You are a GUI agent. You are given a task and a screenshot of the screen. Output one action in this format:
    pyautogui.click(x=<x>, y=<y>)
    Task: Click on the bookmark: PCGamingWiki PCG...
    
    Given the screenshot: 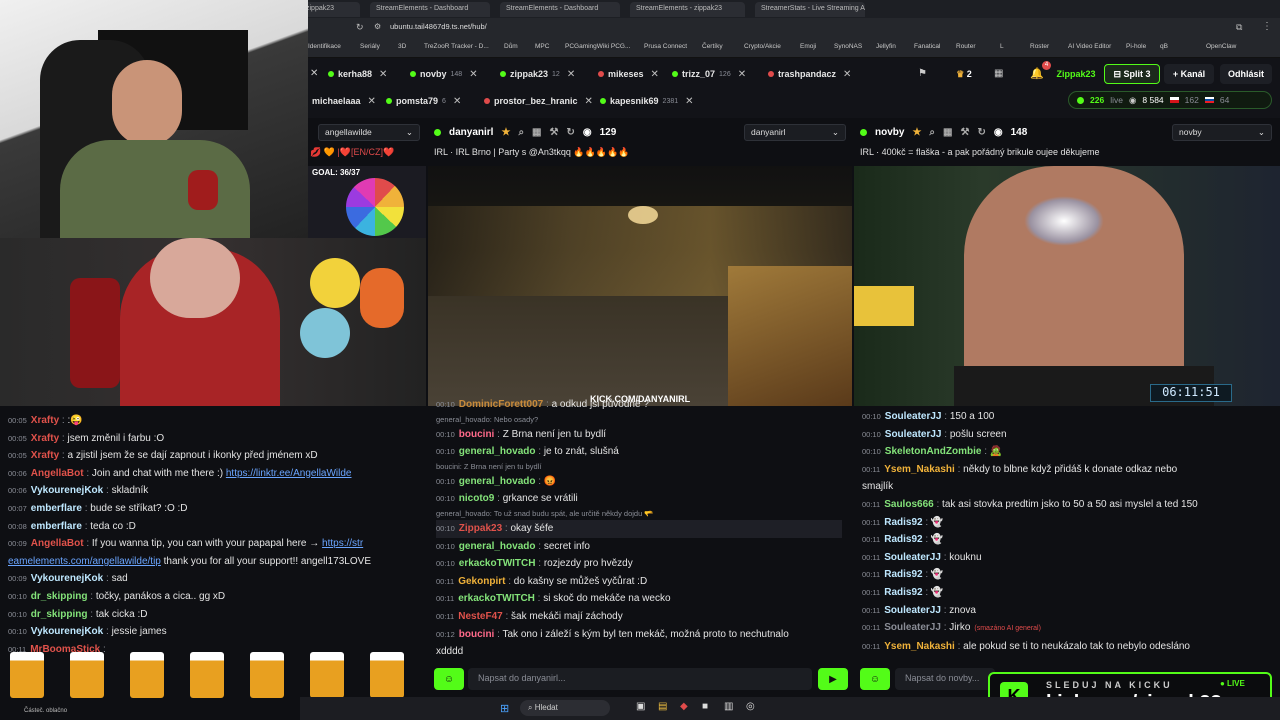 What is the action you would take?
    pyautogui.click(x=597, y=46)
    